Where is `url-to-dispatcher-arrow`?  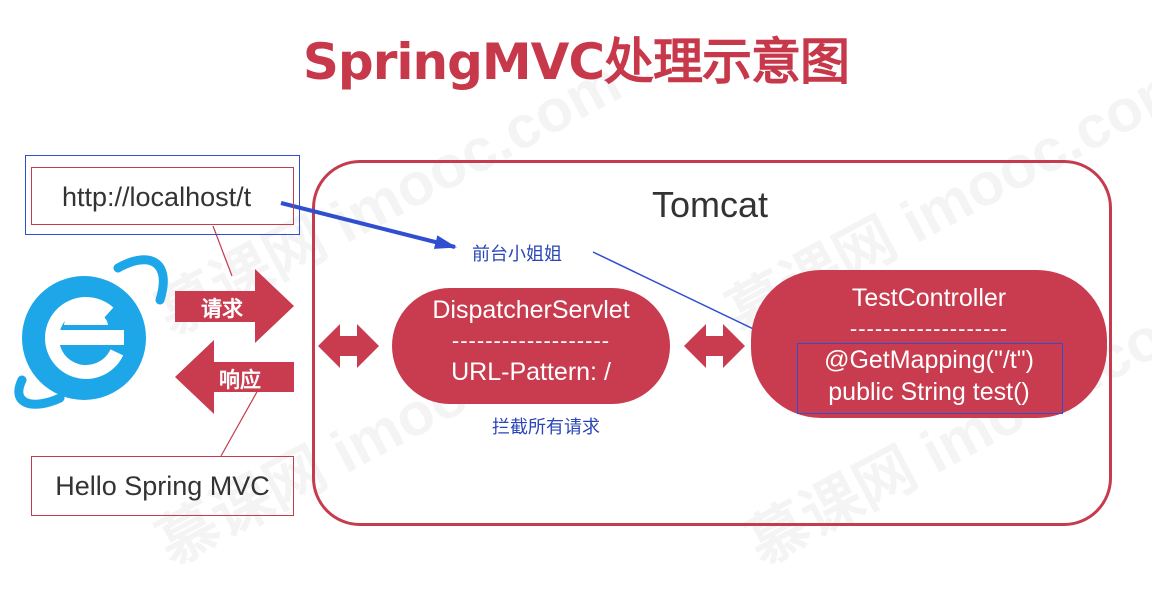 url-to-dispatcher-arrow is located at coordinates (368, 225).